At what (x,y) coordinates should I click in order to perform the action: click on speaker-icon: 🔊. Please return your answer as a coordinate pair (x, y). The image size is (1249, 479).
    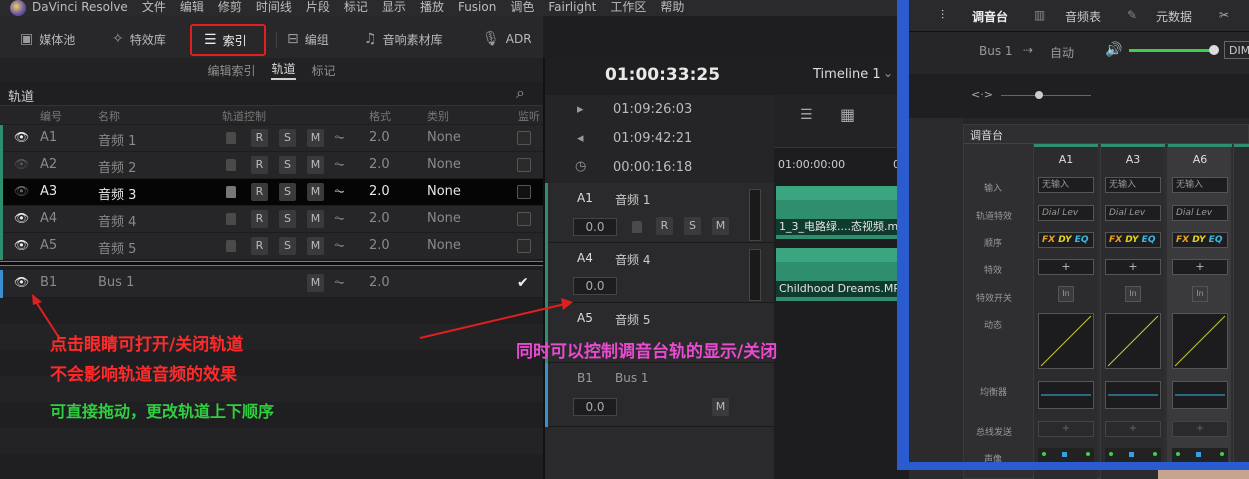
    Looking at the image, I should click on (1113, 50).